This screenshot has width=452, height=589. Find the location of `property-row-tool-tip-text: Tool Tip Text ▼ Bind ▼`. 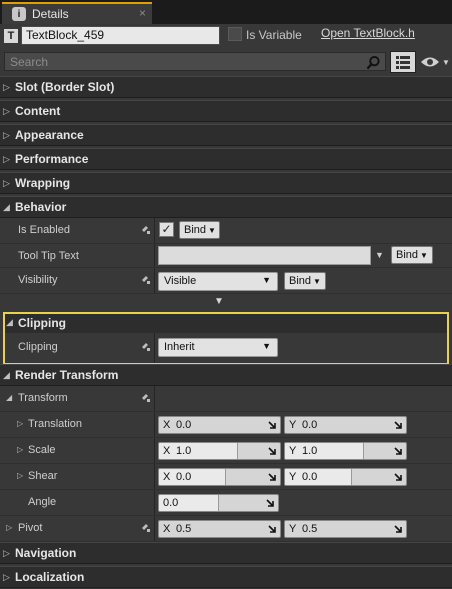

property-row-tool-tip-text: Tool Tip Text ▼ Bind ▼ is located at coordinates (226, 256).